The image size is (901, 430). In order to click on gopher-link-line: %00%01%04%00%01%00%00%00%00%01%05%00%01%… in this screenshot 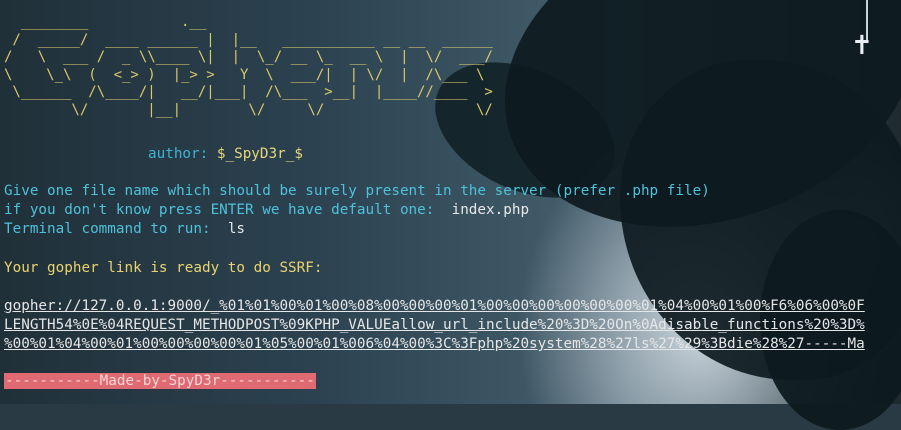, I will do `click(434, 344)`.